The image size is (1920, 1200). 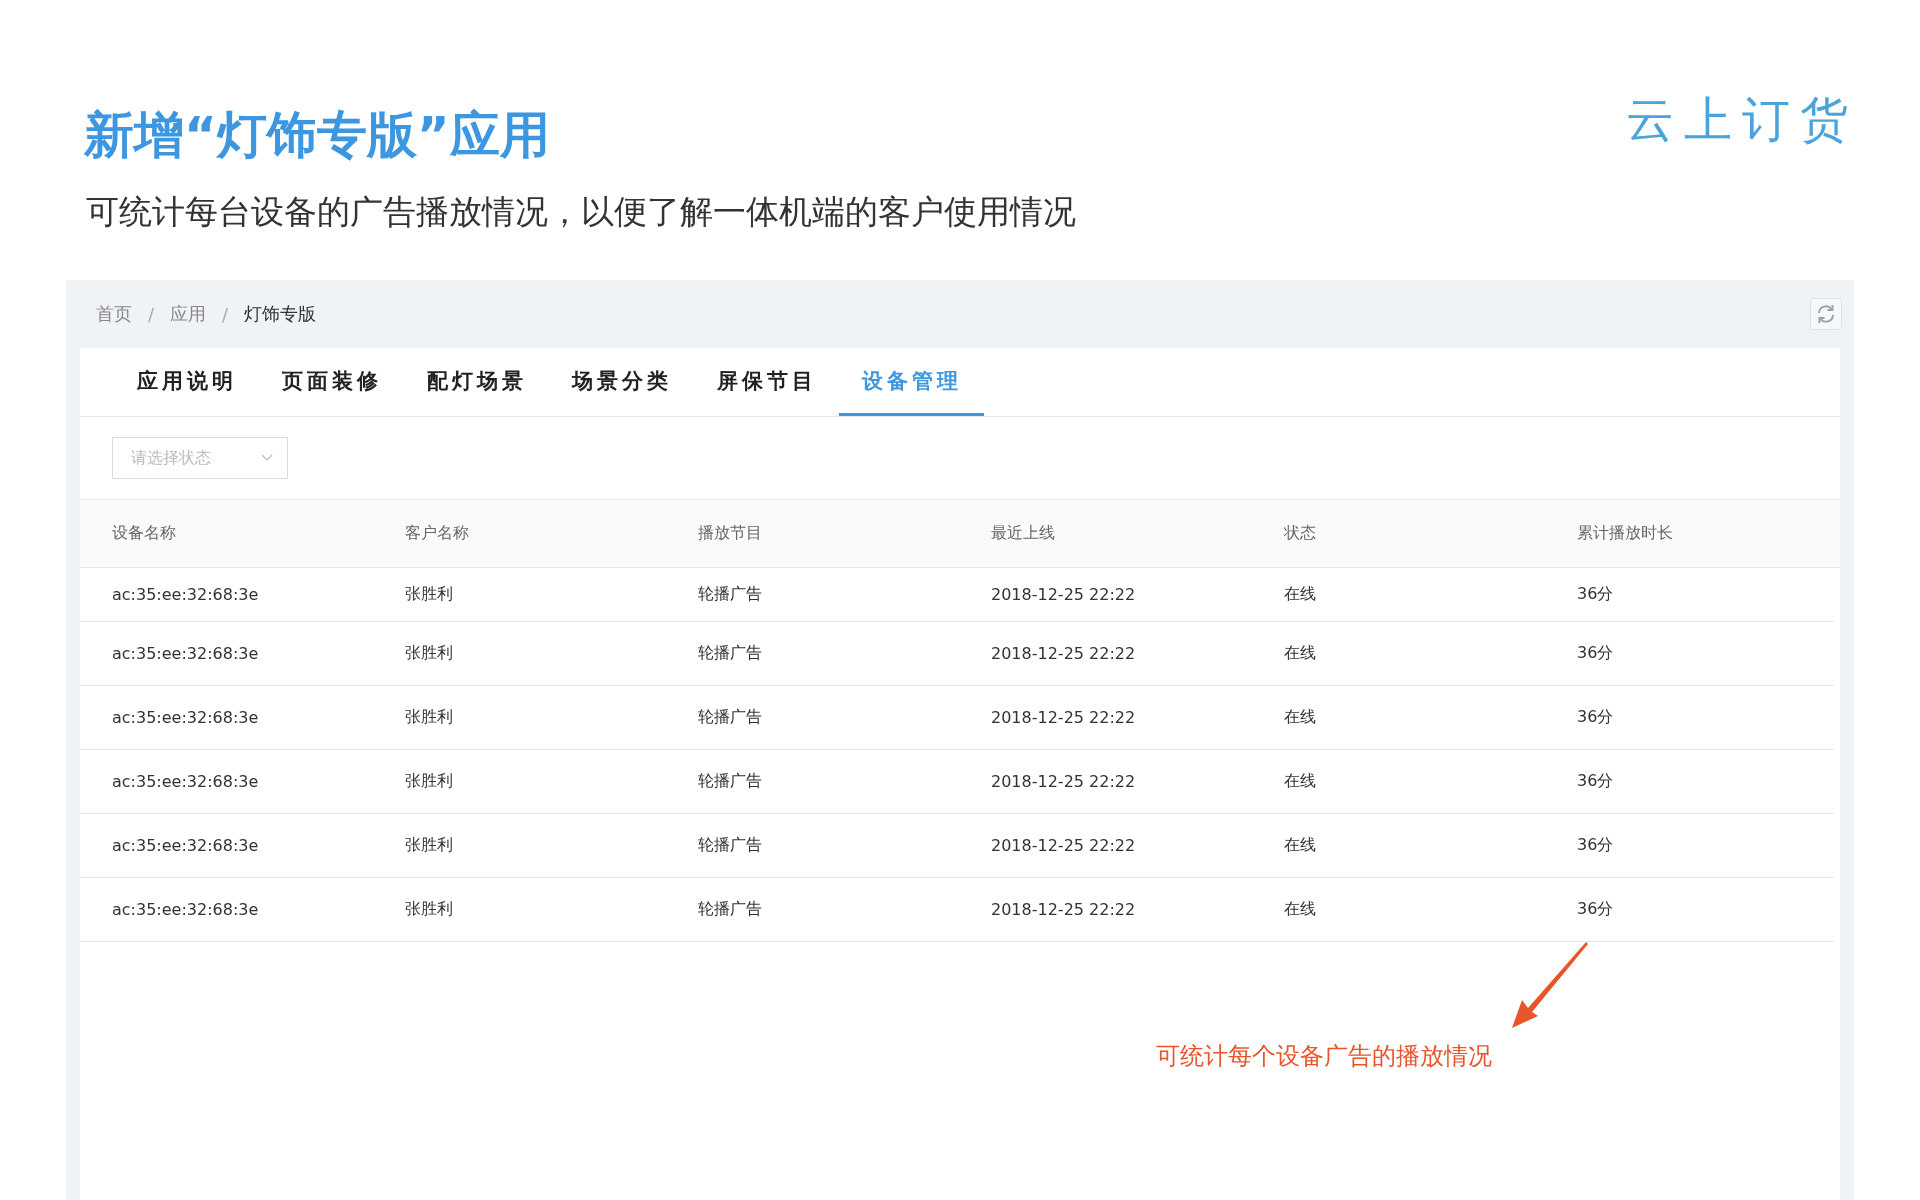 I want to click on tab: 屏保节目, so click(x=766, y=382).